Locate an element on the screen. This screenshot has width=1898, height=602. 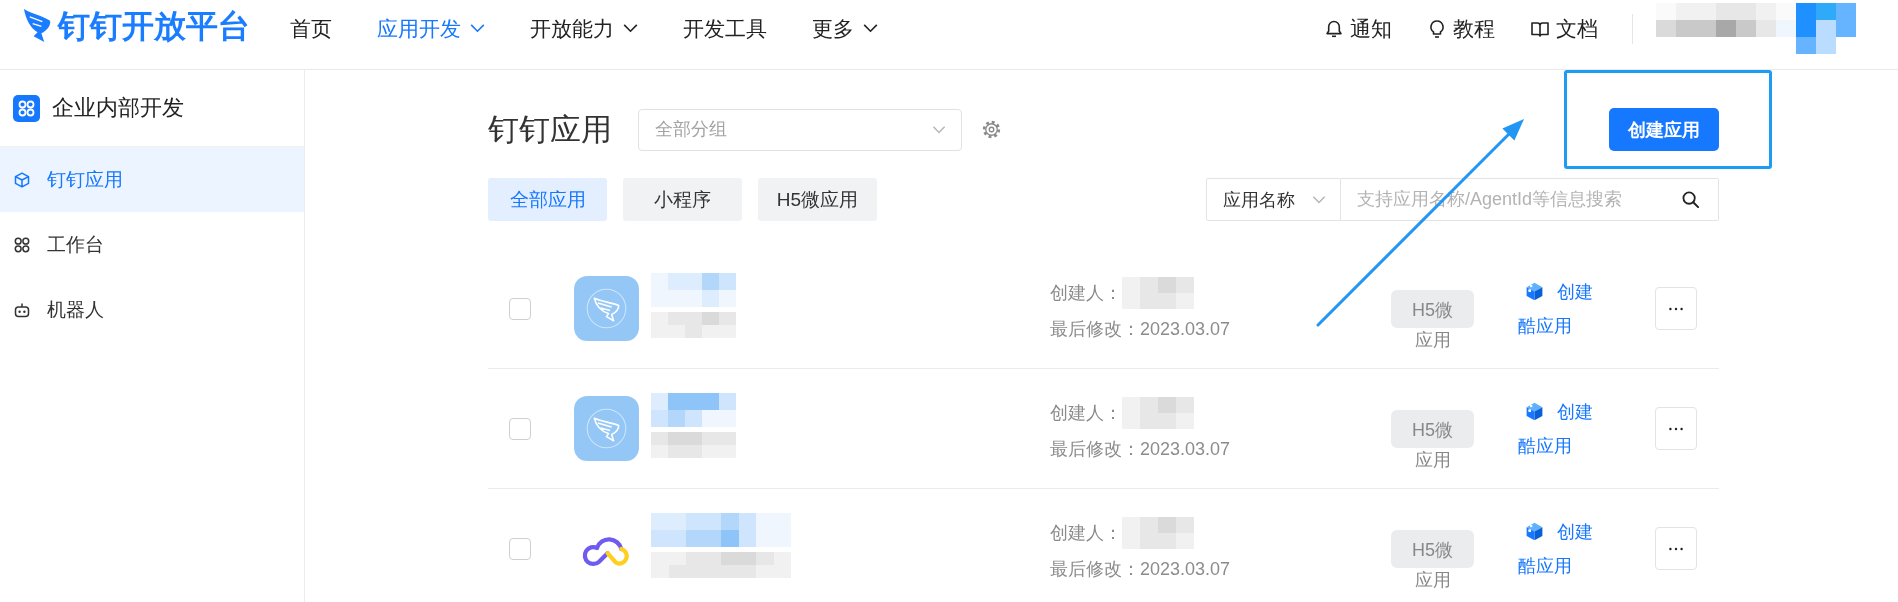
nav-menu-item: 开放能力 is located at coordinates (584, 28).